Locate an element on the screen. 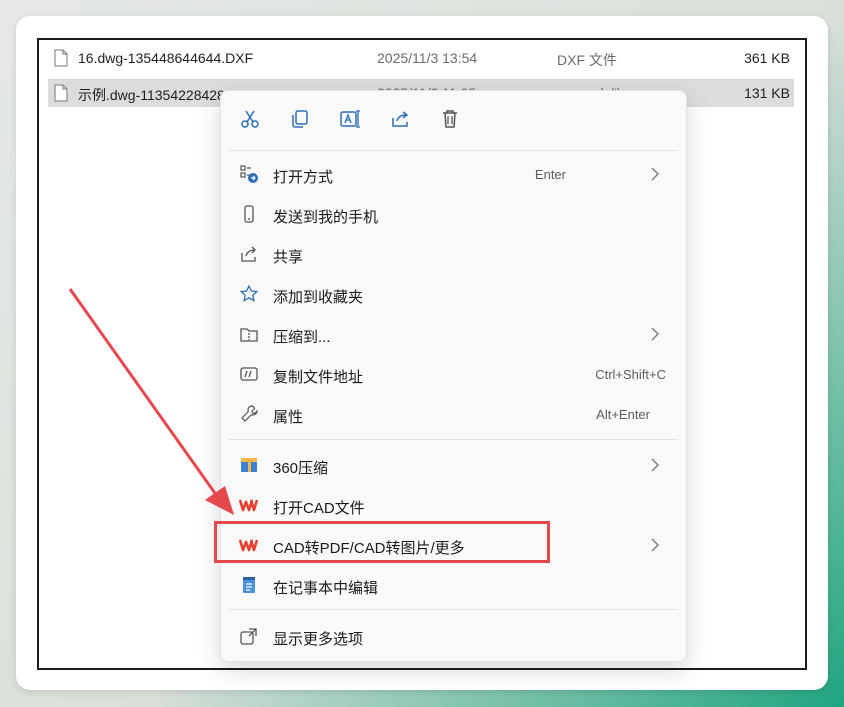 This screenshot has height=707, width=844. file-type: DXF 文件 is located at coordinates (587, 60).